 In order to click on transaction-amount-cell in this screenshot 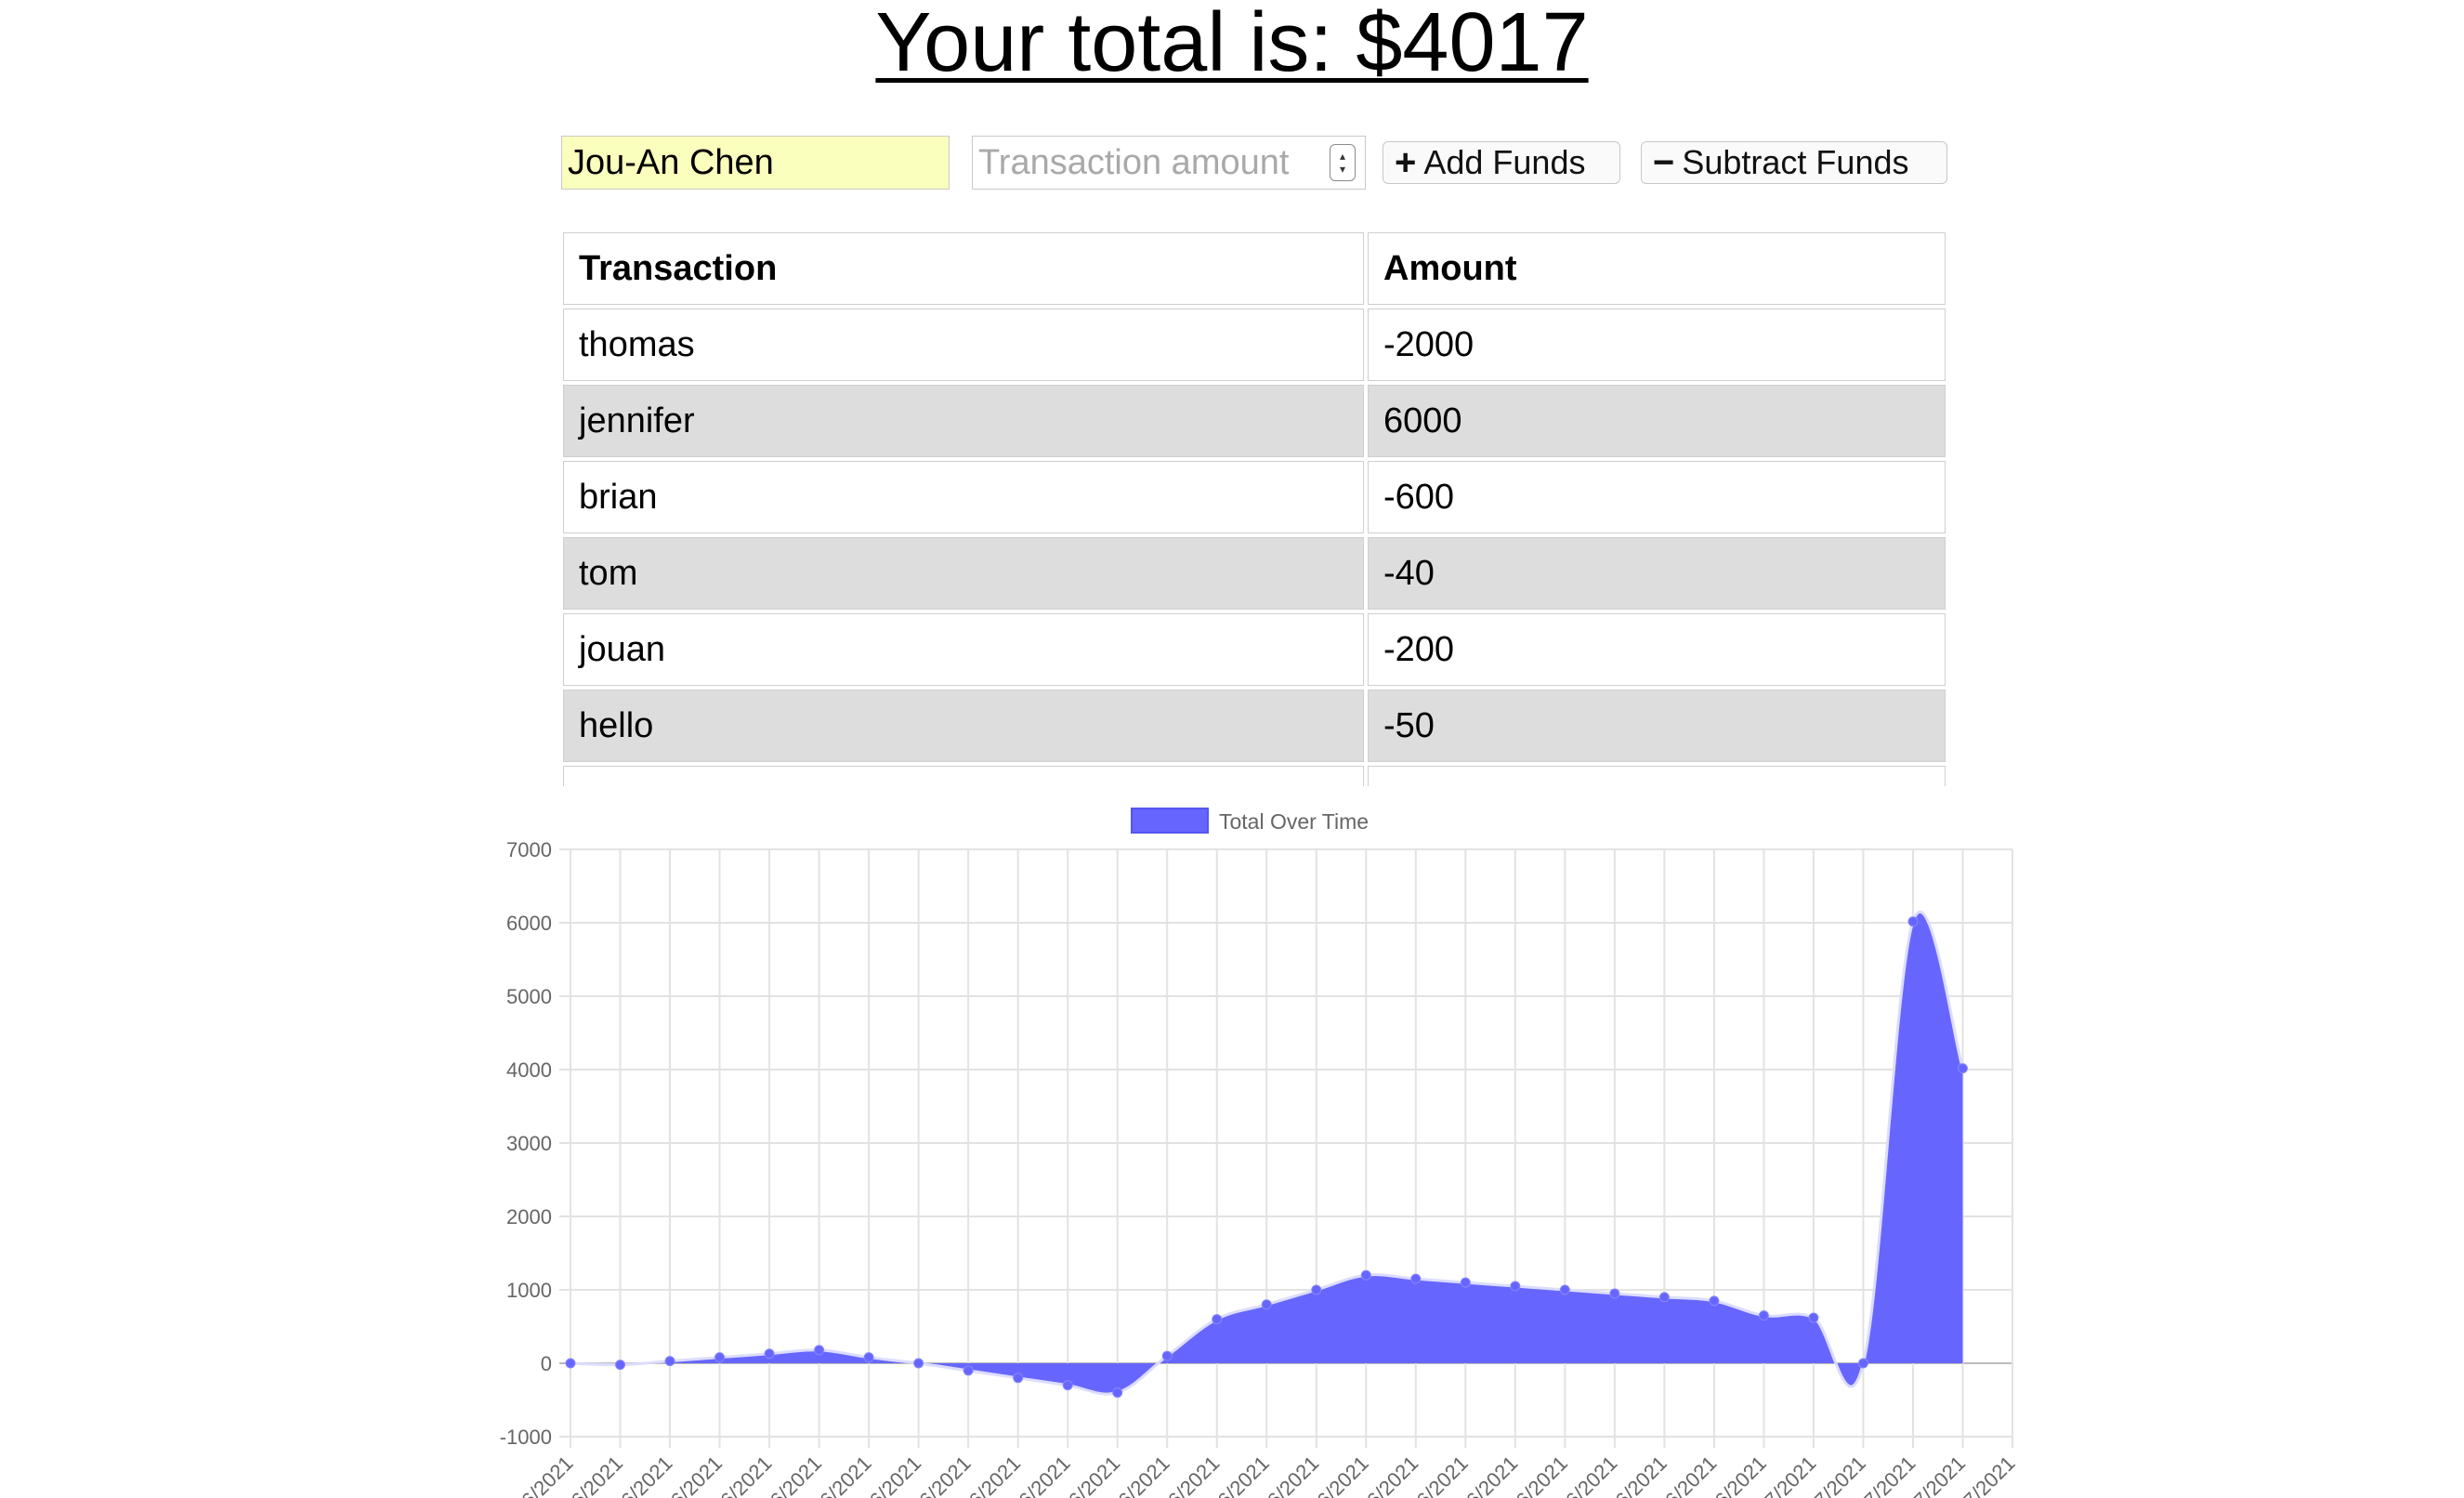, I will do `click(1657, 776)`.